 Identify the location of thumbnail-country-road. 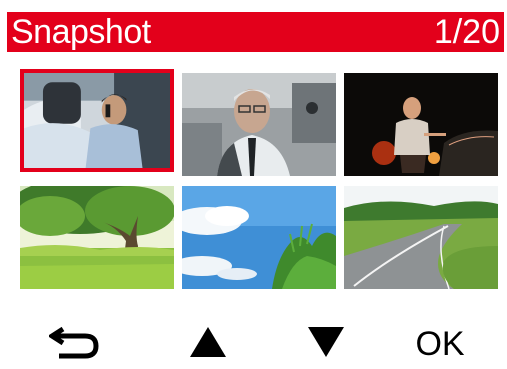
(421, 237).